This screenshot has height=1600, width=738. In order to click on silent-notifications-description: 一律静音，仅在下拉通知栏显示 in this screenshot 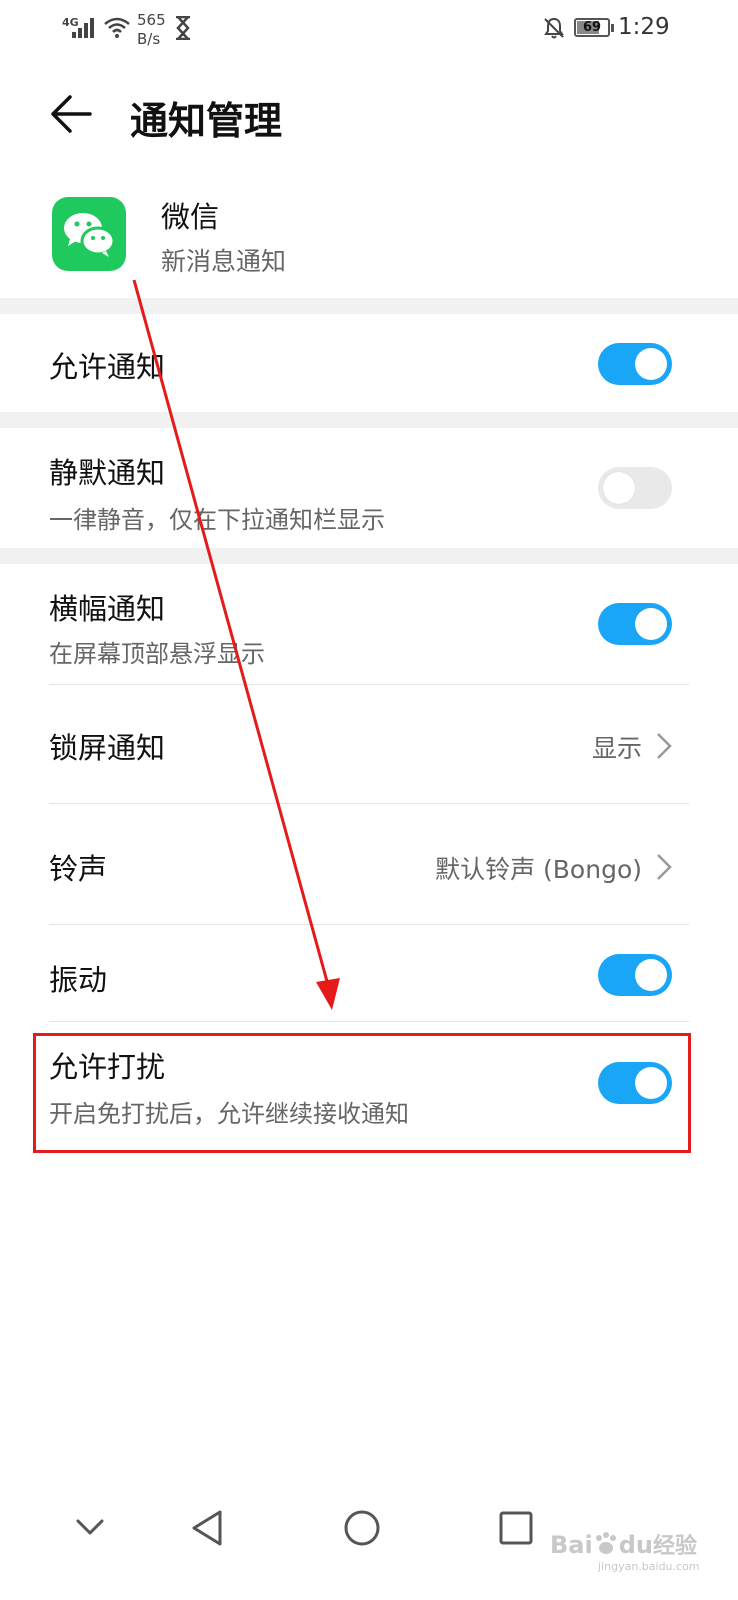, I will do `click(217, 520)`.